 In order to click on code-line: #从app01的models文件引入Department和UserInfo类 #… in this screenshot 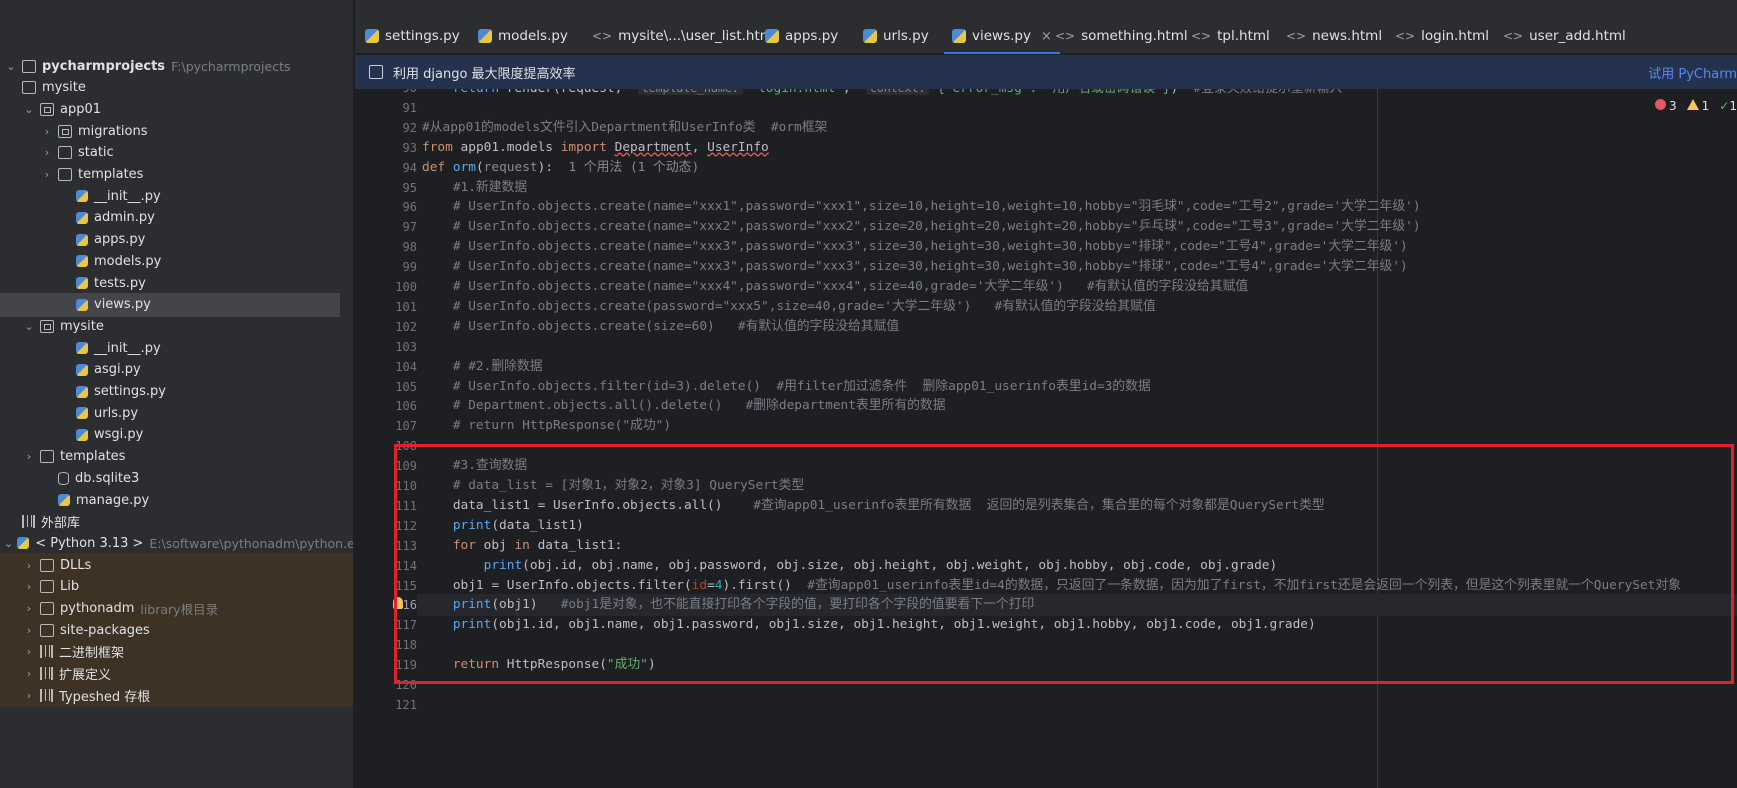, I will do `click(624, 128)`.